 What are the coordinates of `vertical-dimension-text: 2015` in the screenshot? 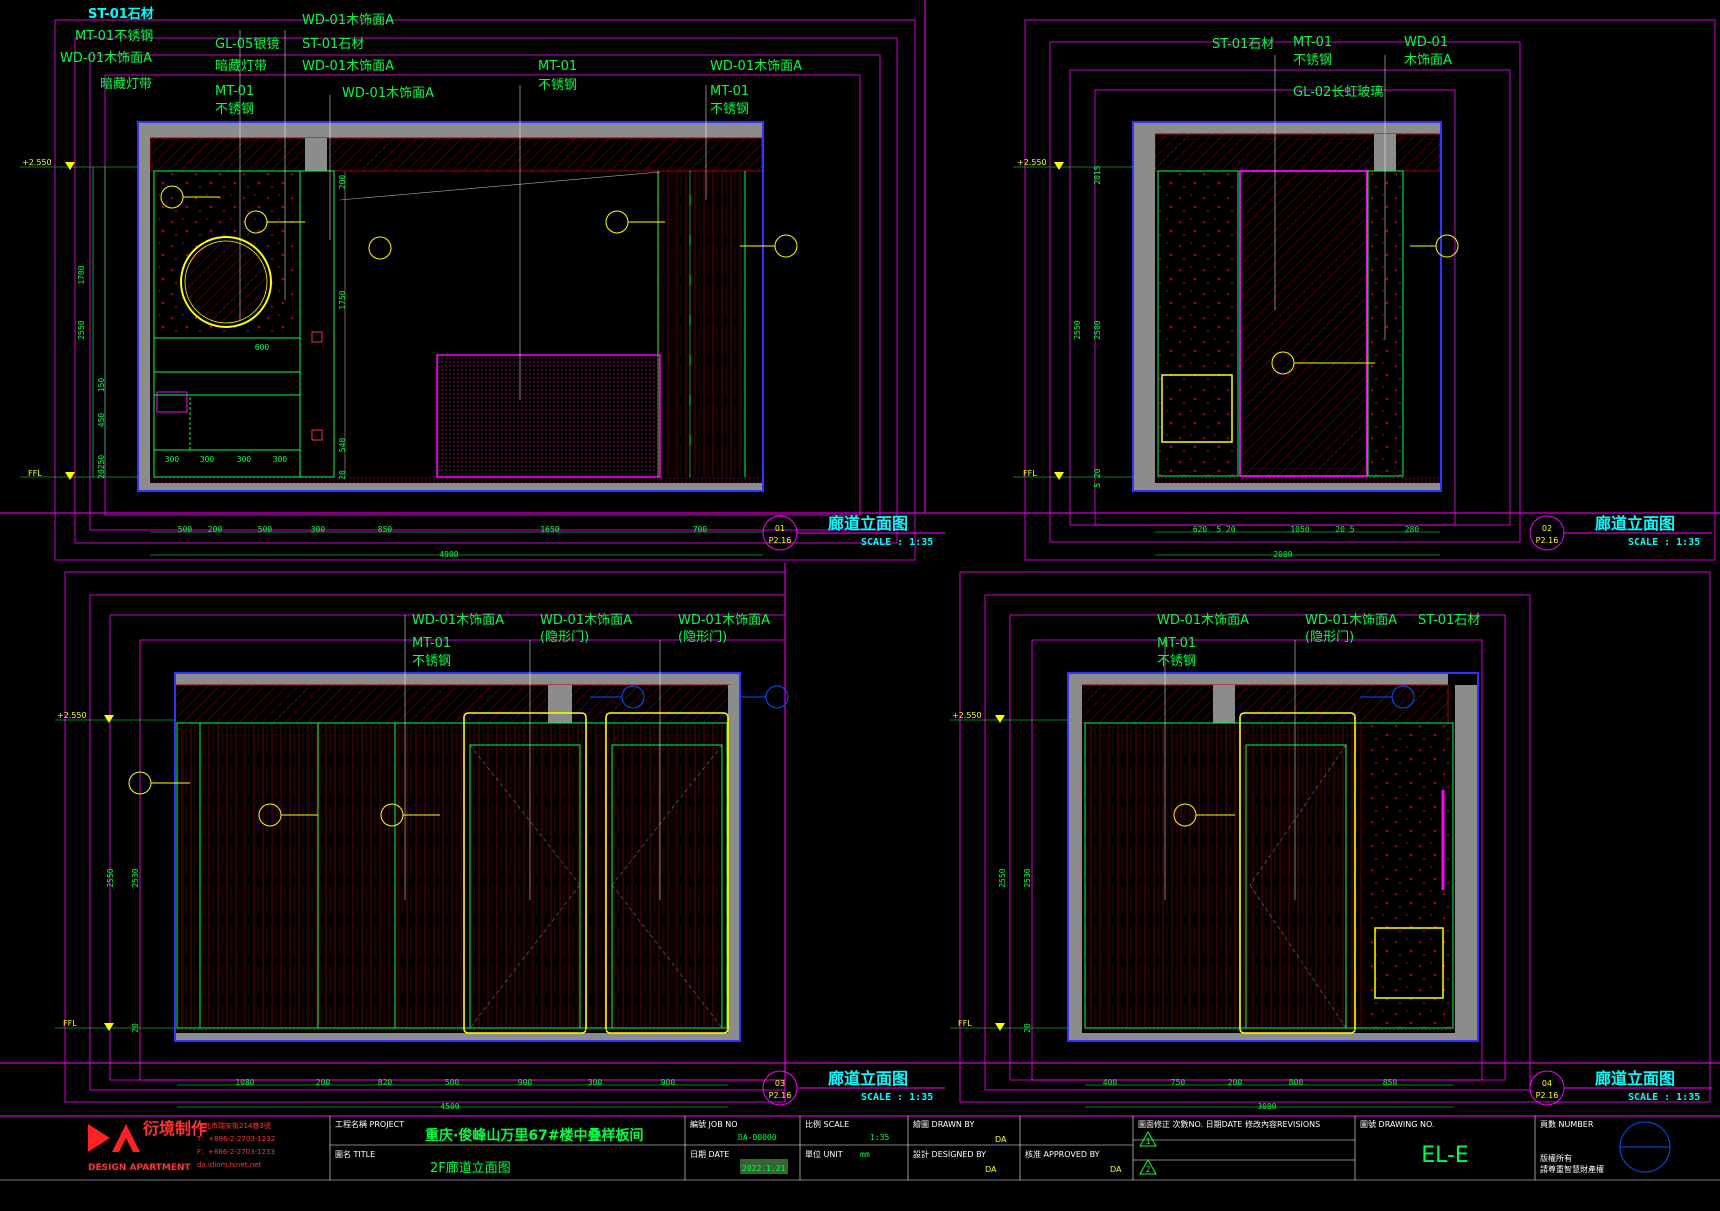 It's located at (1097, 174).